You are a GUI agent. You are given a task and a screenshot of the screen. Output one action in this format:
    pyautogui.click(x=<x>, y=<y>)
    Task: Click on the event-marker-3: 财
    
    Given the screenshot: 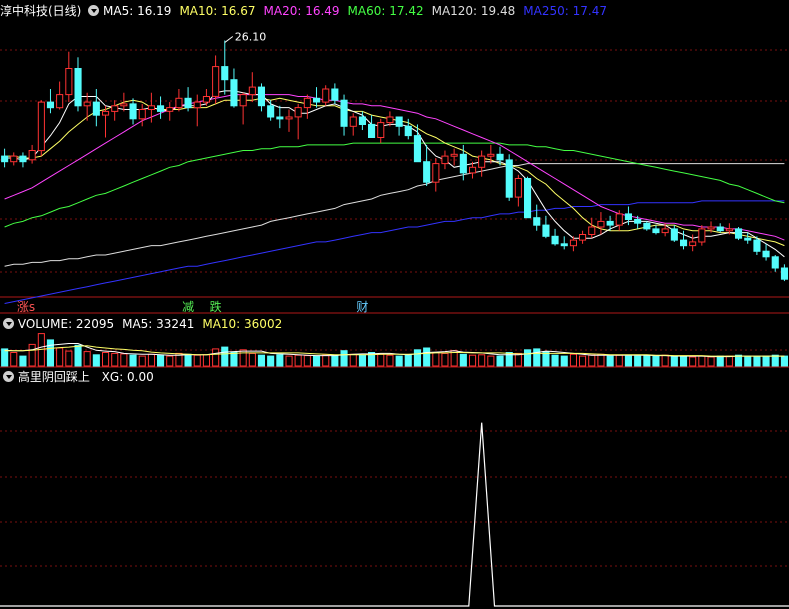 What is the action you would take?
    pyautogui.click(x=362, y=307)
    